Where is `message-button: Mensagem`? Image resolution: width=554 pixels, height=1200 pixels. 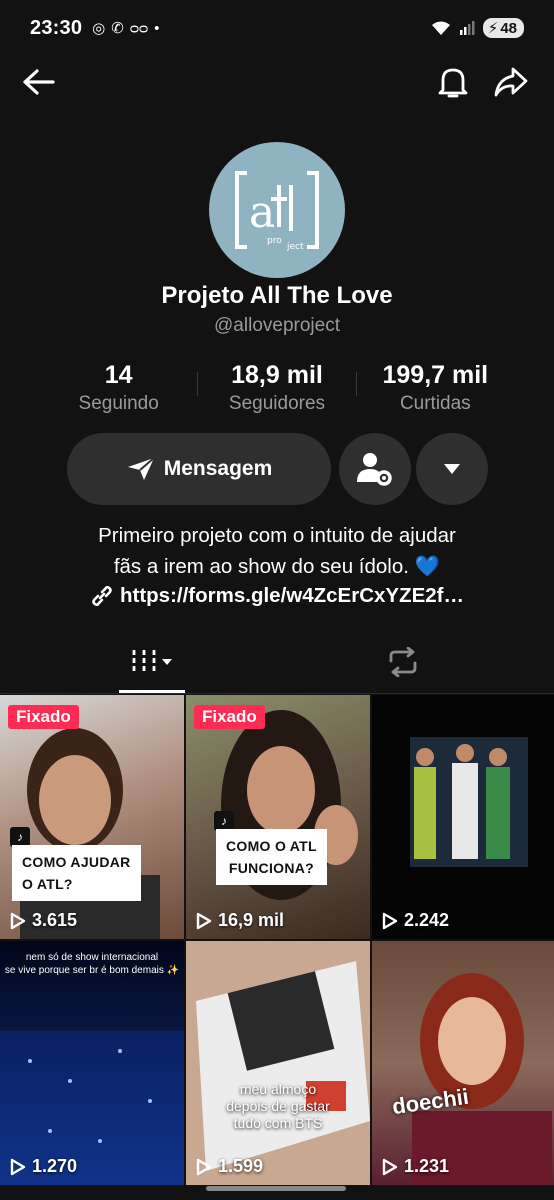
message-button: Mensagem is located at coordinates (199, 469).